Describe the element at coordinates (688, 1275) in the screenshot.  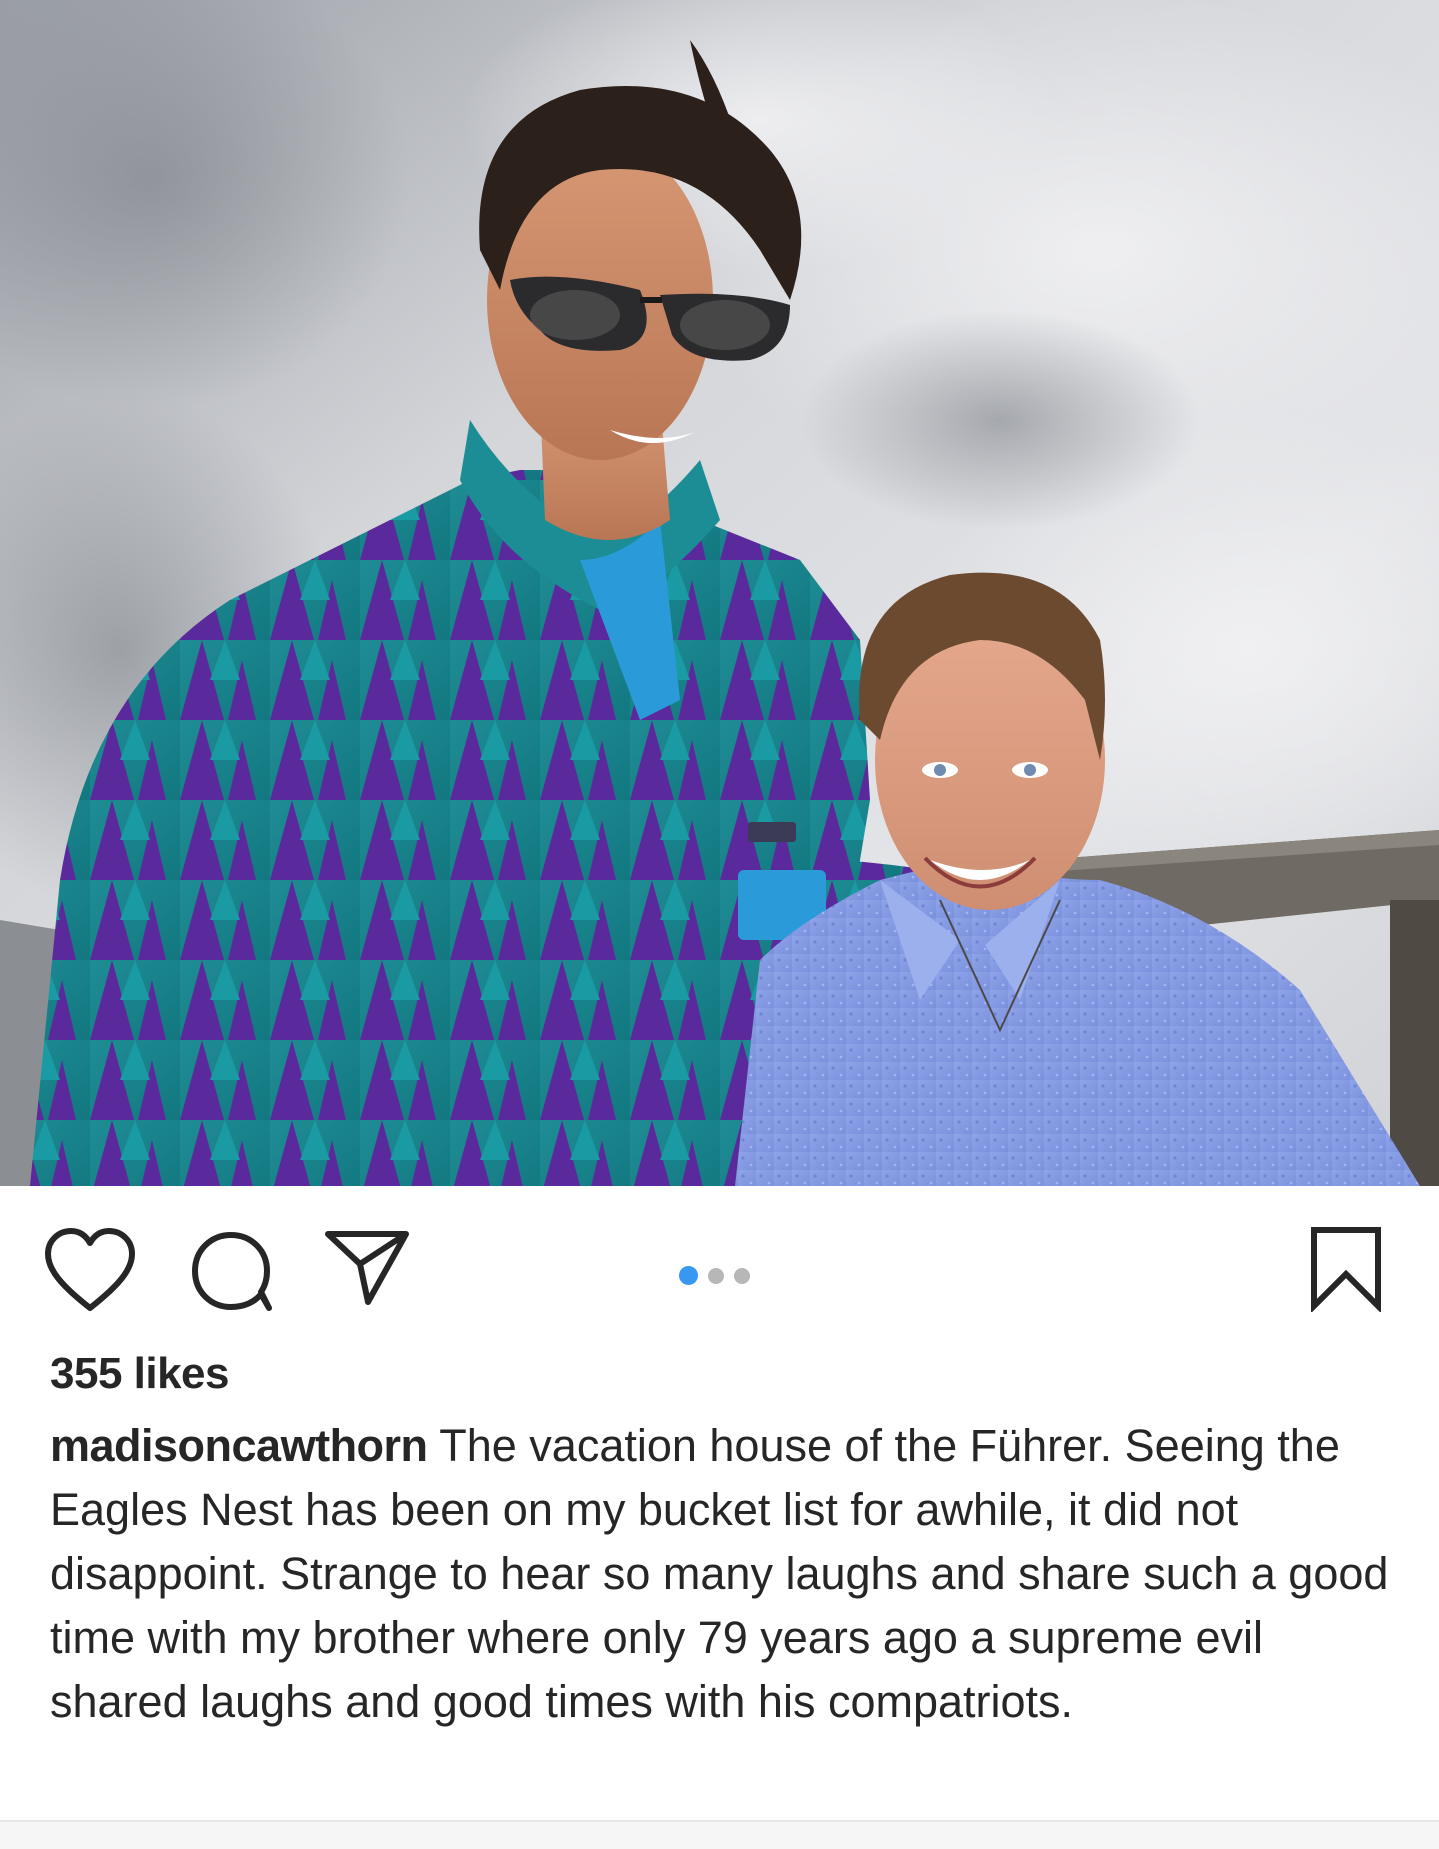
I see `carousel-dot-active` at that location.